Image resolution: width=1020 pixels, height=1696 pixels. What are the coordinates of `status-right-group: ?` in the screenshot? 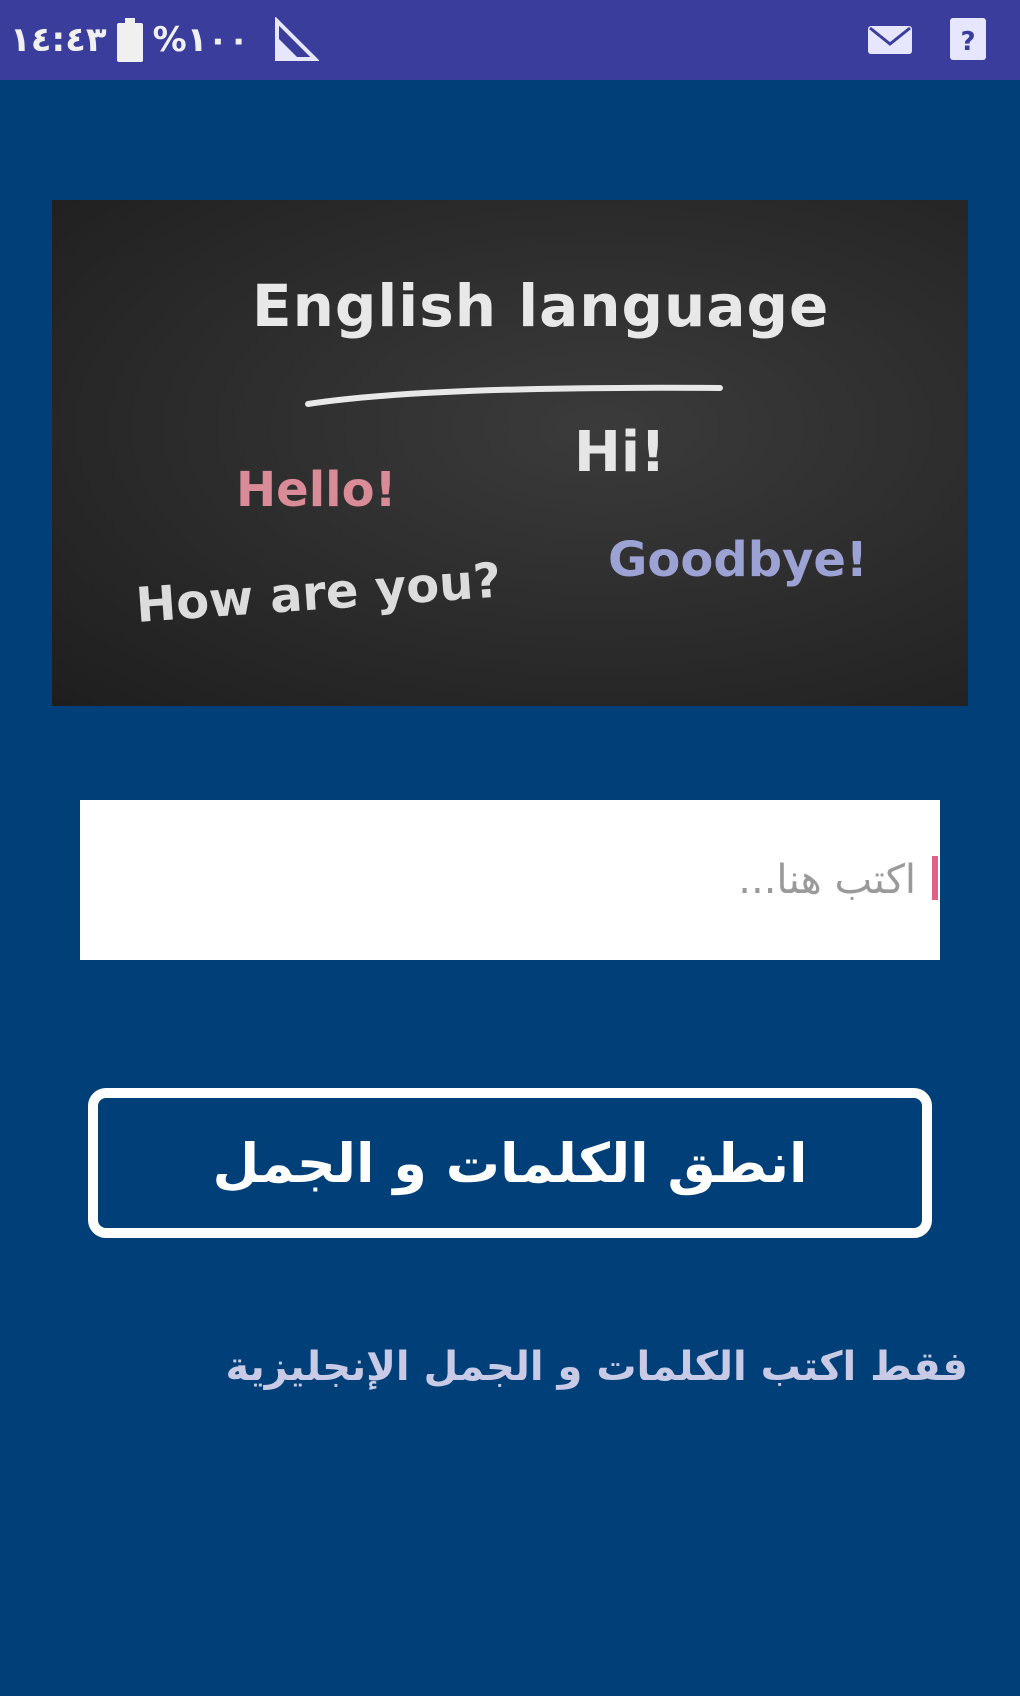 It's located at (929, 39).